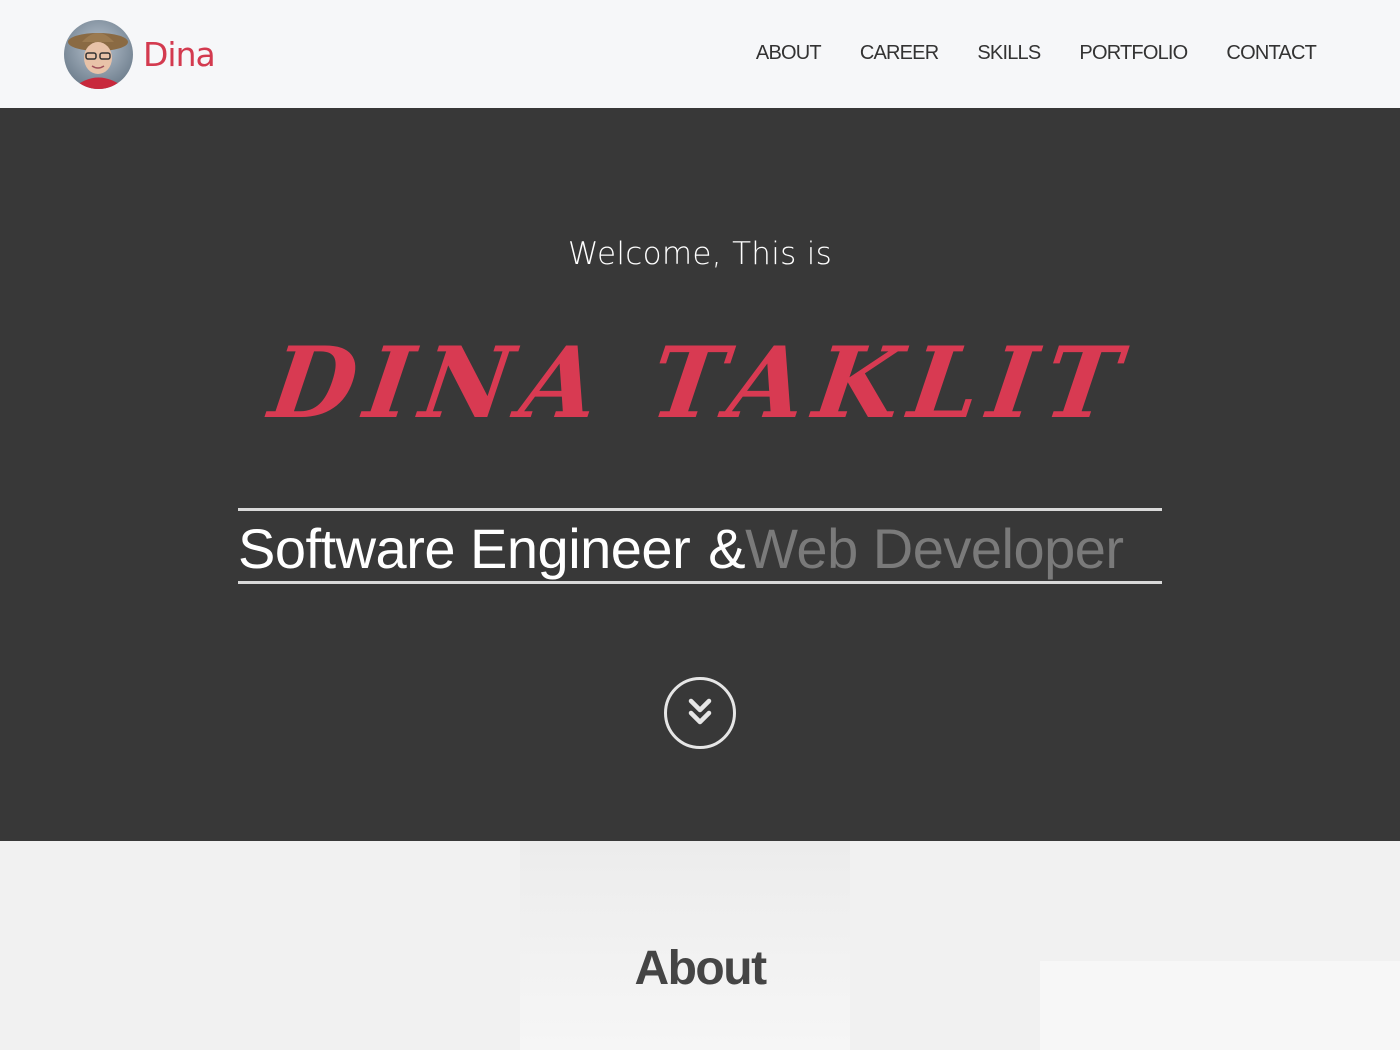 This screenshot has height=1050, width=1400. Describe the element at coordinates (140, 54) in the screenshot. I see `brand-link: Dina` at that location.